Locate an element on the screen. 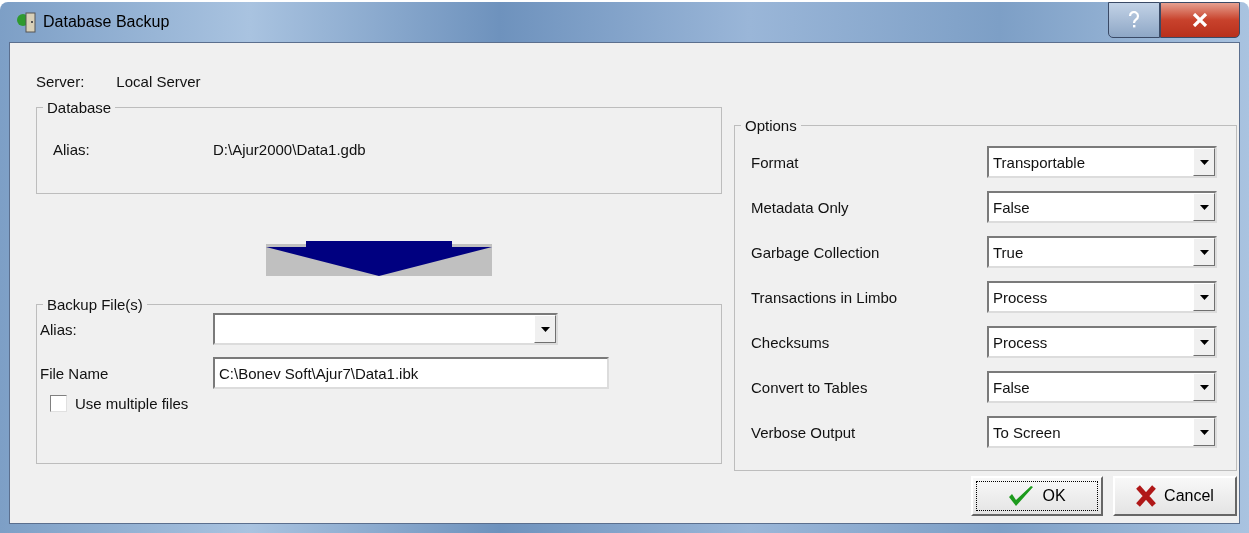  help-icon is located at coordinates (1134, 20).